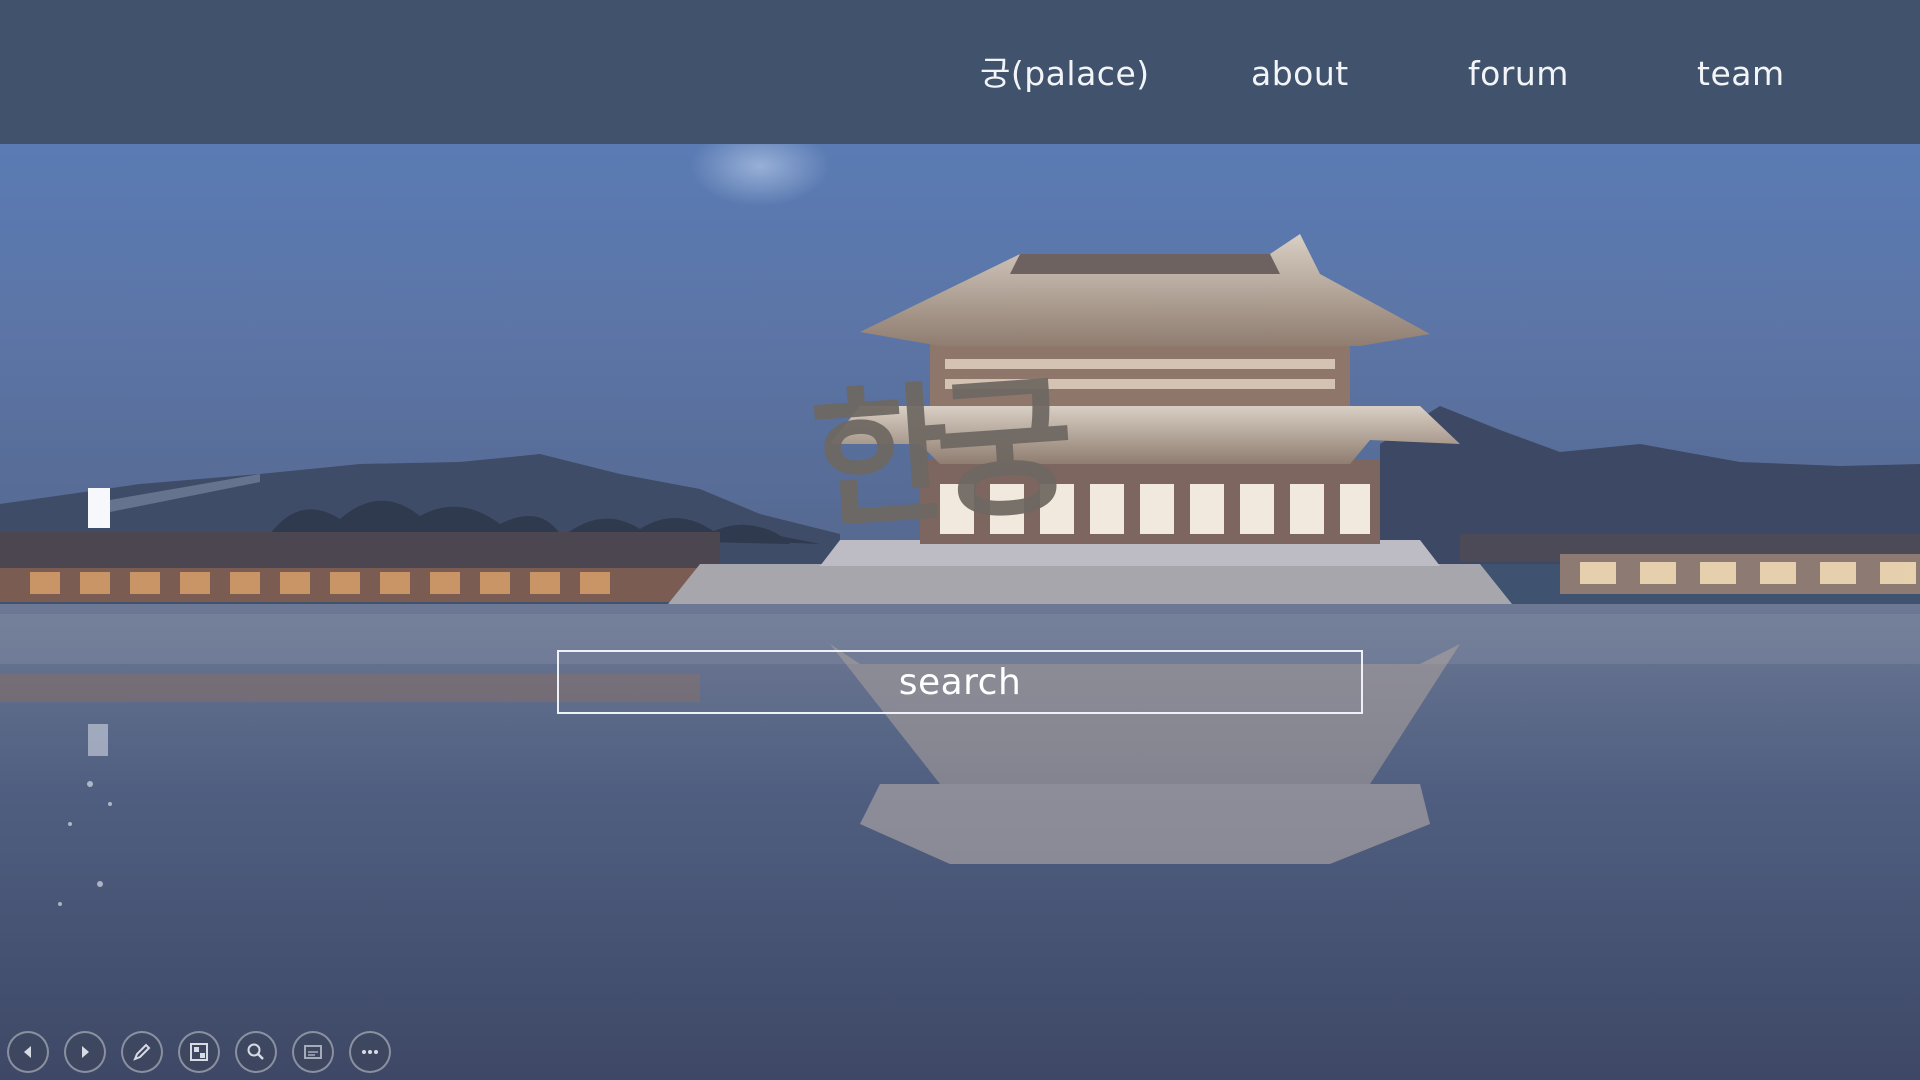  I want to click on subtitles-button, so click(313, 1052).